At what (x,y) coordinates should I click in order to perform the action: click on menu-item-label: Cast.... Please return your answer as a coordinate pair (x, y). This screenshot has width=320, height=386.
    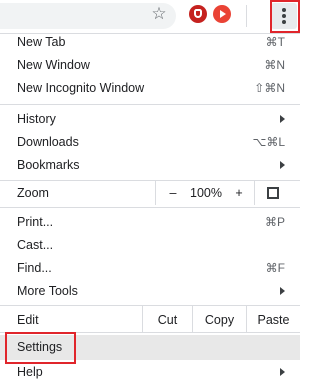
    Looking at the image, I should click on (35, 245).